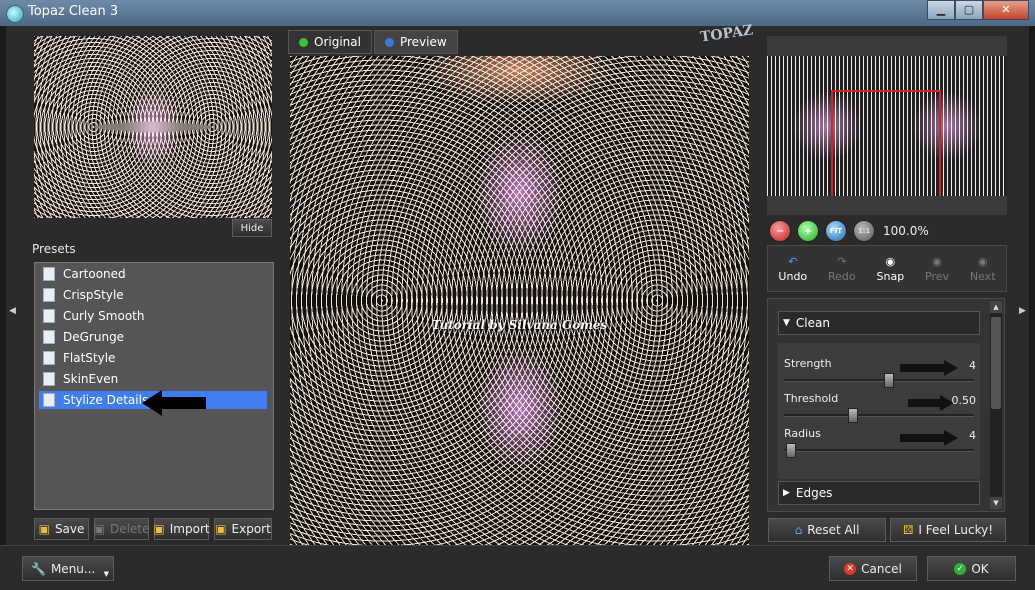  I want to click on zoom-fit-icon: FIT, so click(836, 231).